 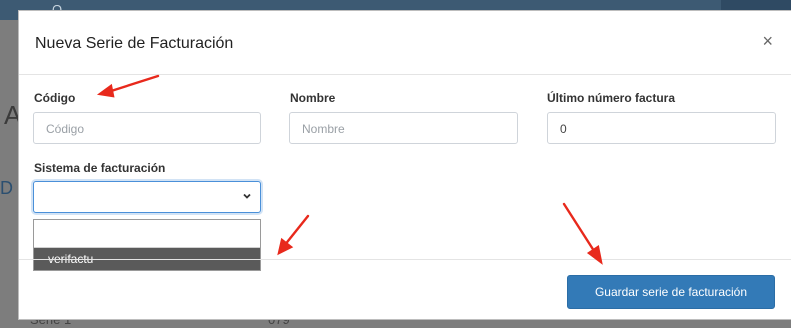 What do you see at coordinates (100, 168) in the screenshot?
I see `sistema-facturacion-label: Sistema de facturación` at bounding box center [100, 168].